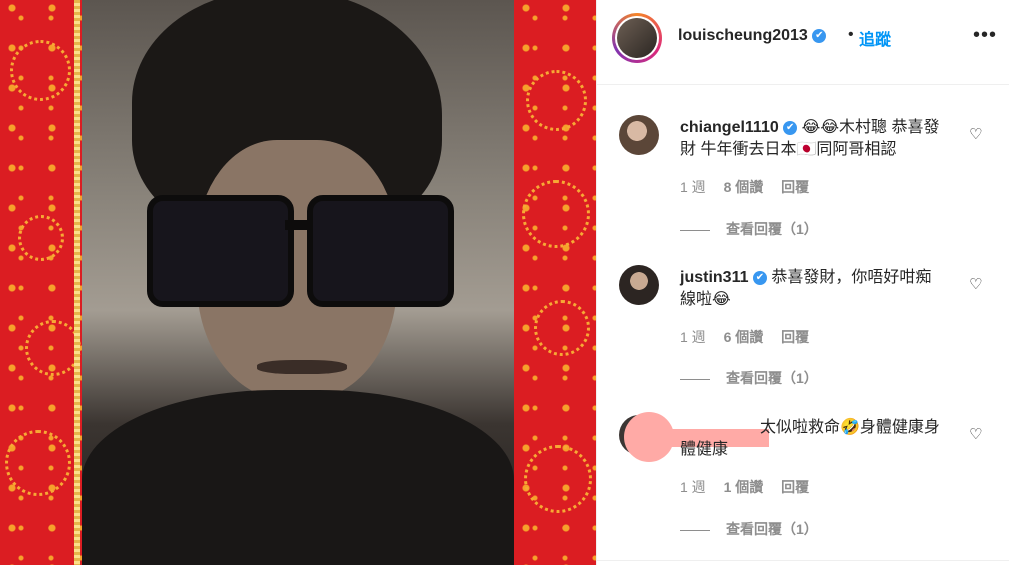 This screenshot has width=1009, height=565. Describe the element at coordinates (555, 282) in the screenshot. I see `festive-border-right` at that location.